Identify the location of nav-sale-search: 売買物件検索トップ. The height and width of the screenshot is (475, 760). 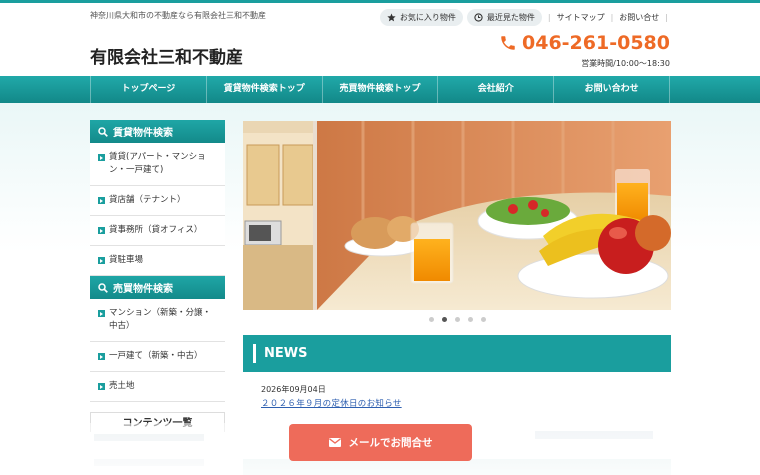
(379, 89).